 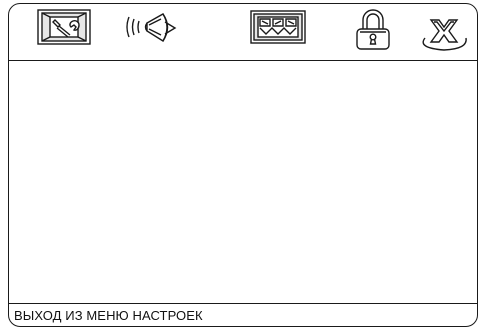 What do you see at coordinates (243, 314) in the screenshot?
I see `status-bar: ВЫХОД ИЗ МЕНЮ НАСТРОЕК` at bounding box center [243, 314].